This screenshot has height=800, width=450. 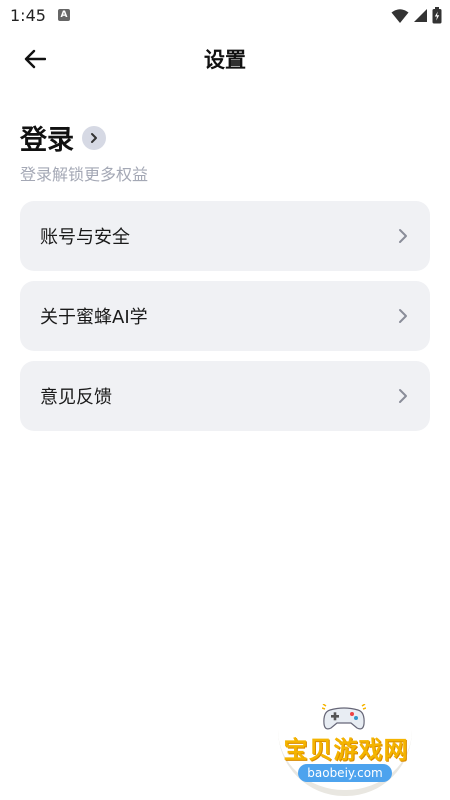 I want to click on status-icons, so click(x=416, y=15).